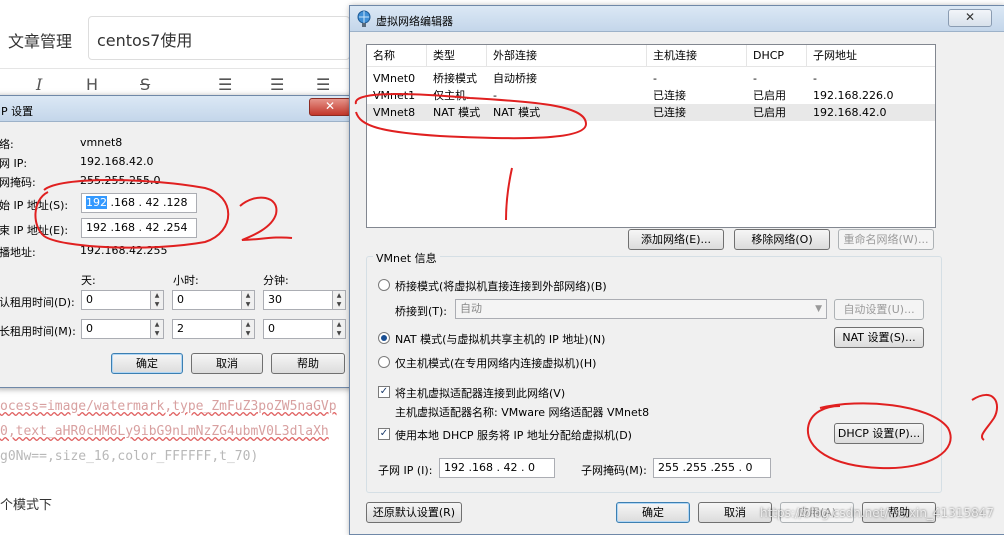  What do you see at coordinates (14, 163) in the screenshot?
I see `subnet-ip-label: 网 IP:` at bounding box center [14, 163].